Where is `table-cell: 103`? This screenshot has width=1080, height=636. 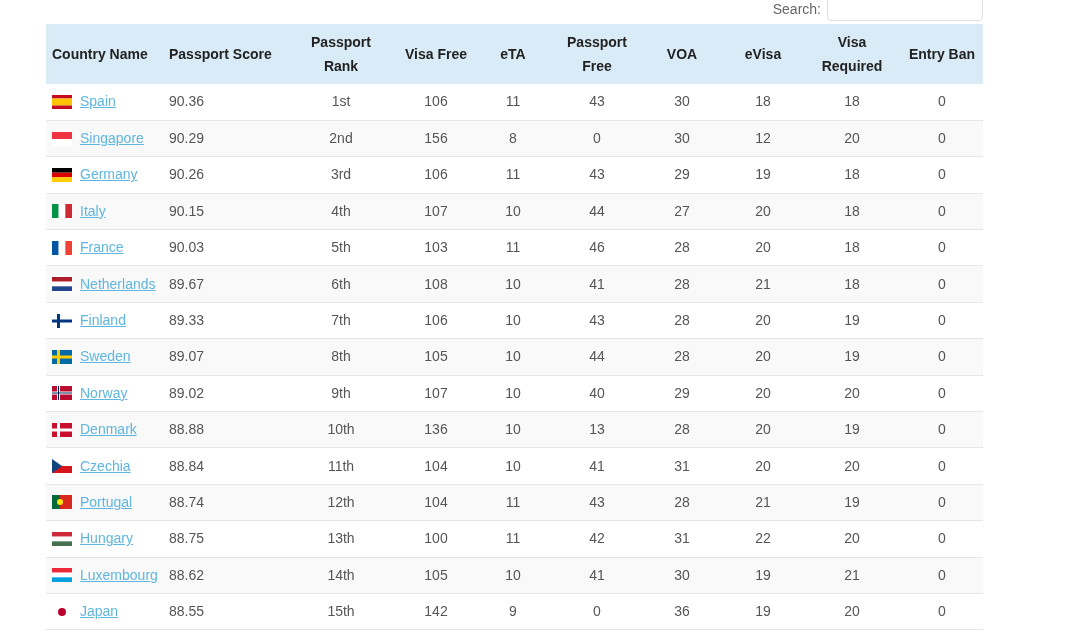
table-cell: 103 is located at coordinates (436, 247).